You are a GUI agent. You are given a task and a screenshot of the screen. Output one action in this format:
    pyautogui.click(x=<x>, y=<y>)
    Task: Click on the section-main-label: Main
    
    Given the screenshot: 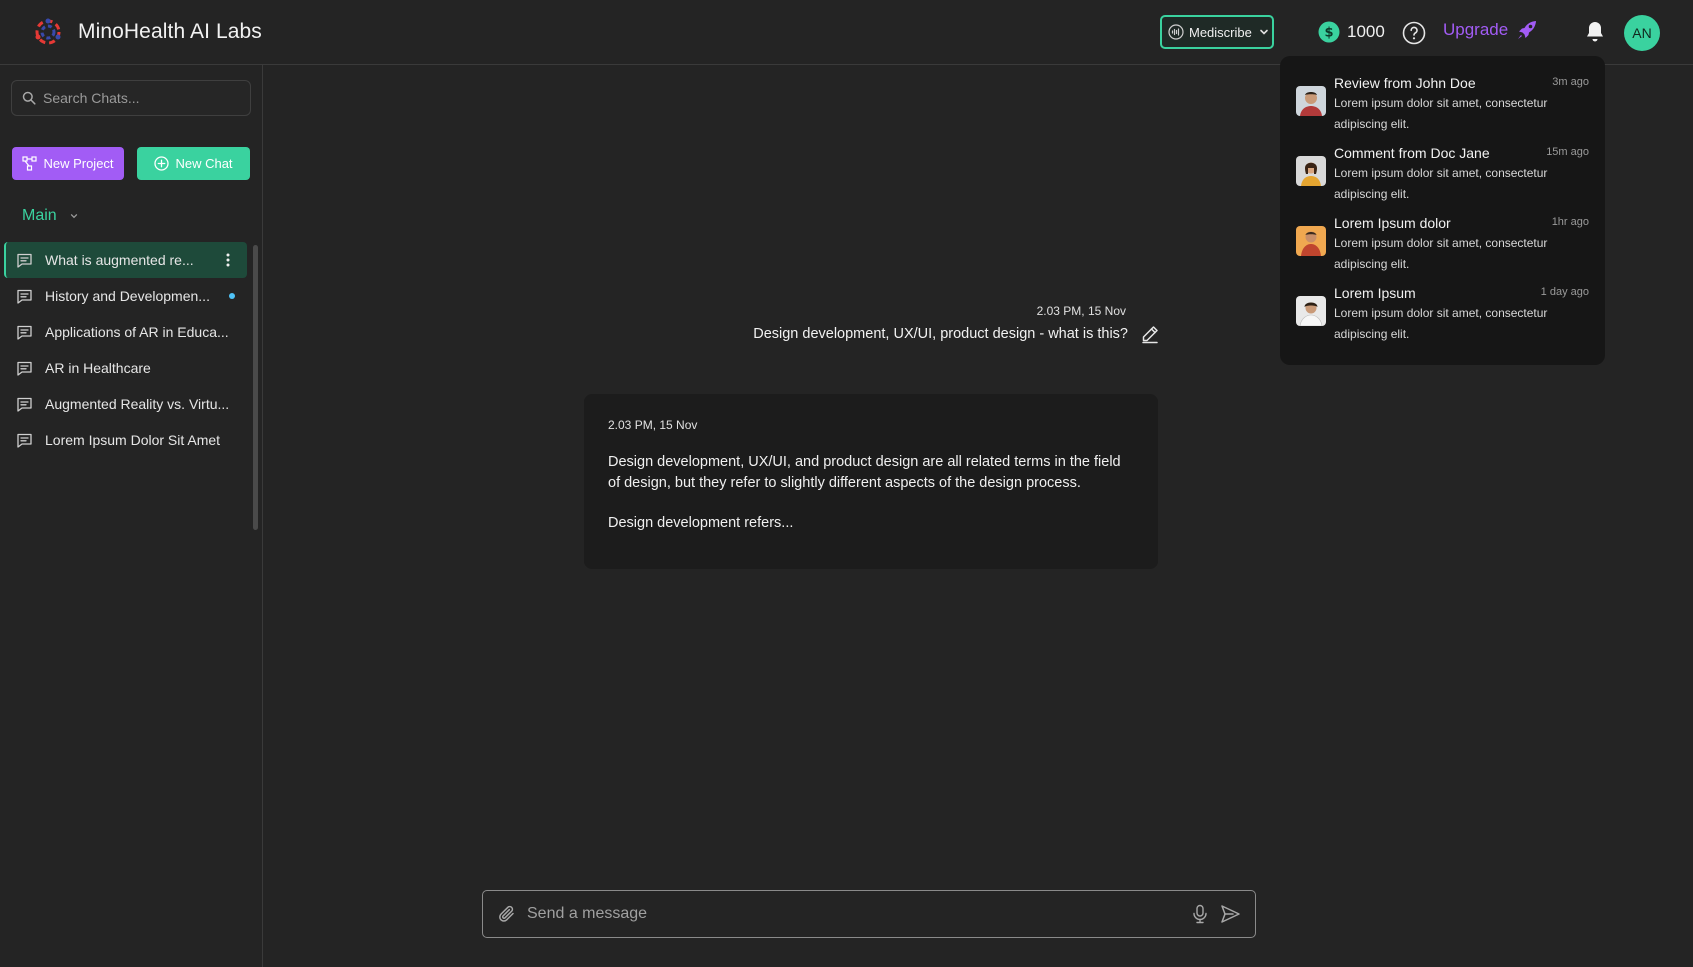 What is the action you would take?
    pyautogui.click(x=39, y=215)
    